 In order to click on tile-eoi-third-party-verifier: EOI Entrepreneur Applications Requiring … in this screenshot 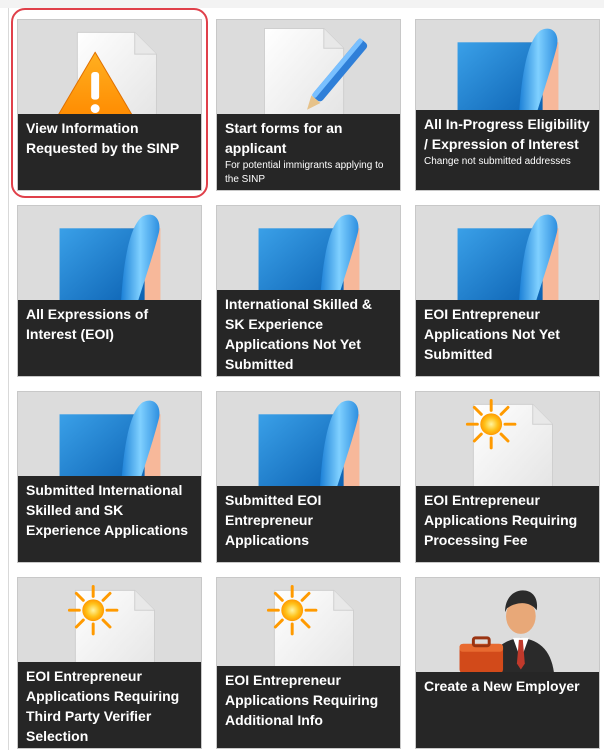, I will do `click(109, 663)`.